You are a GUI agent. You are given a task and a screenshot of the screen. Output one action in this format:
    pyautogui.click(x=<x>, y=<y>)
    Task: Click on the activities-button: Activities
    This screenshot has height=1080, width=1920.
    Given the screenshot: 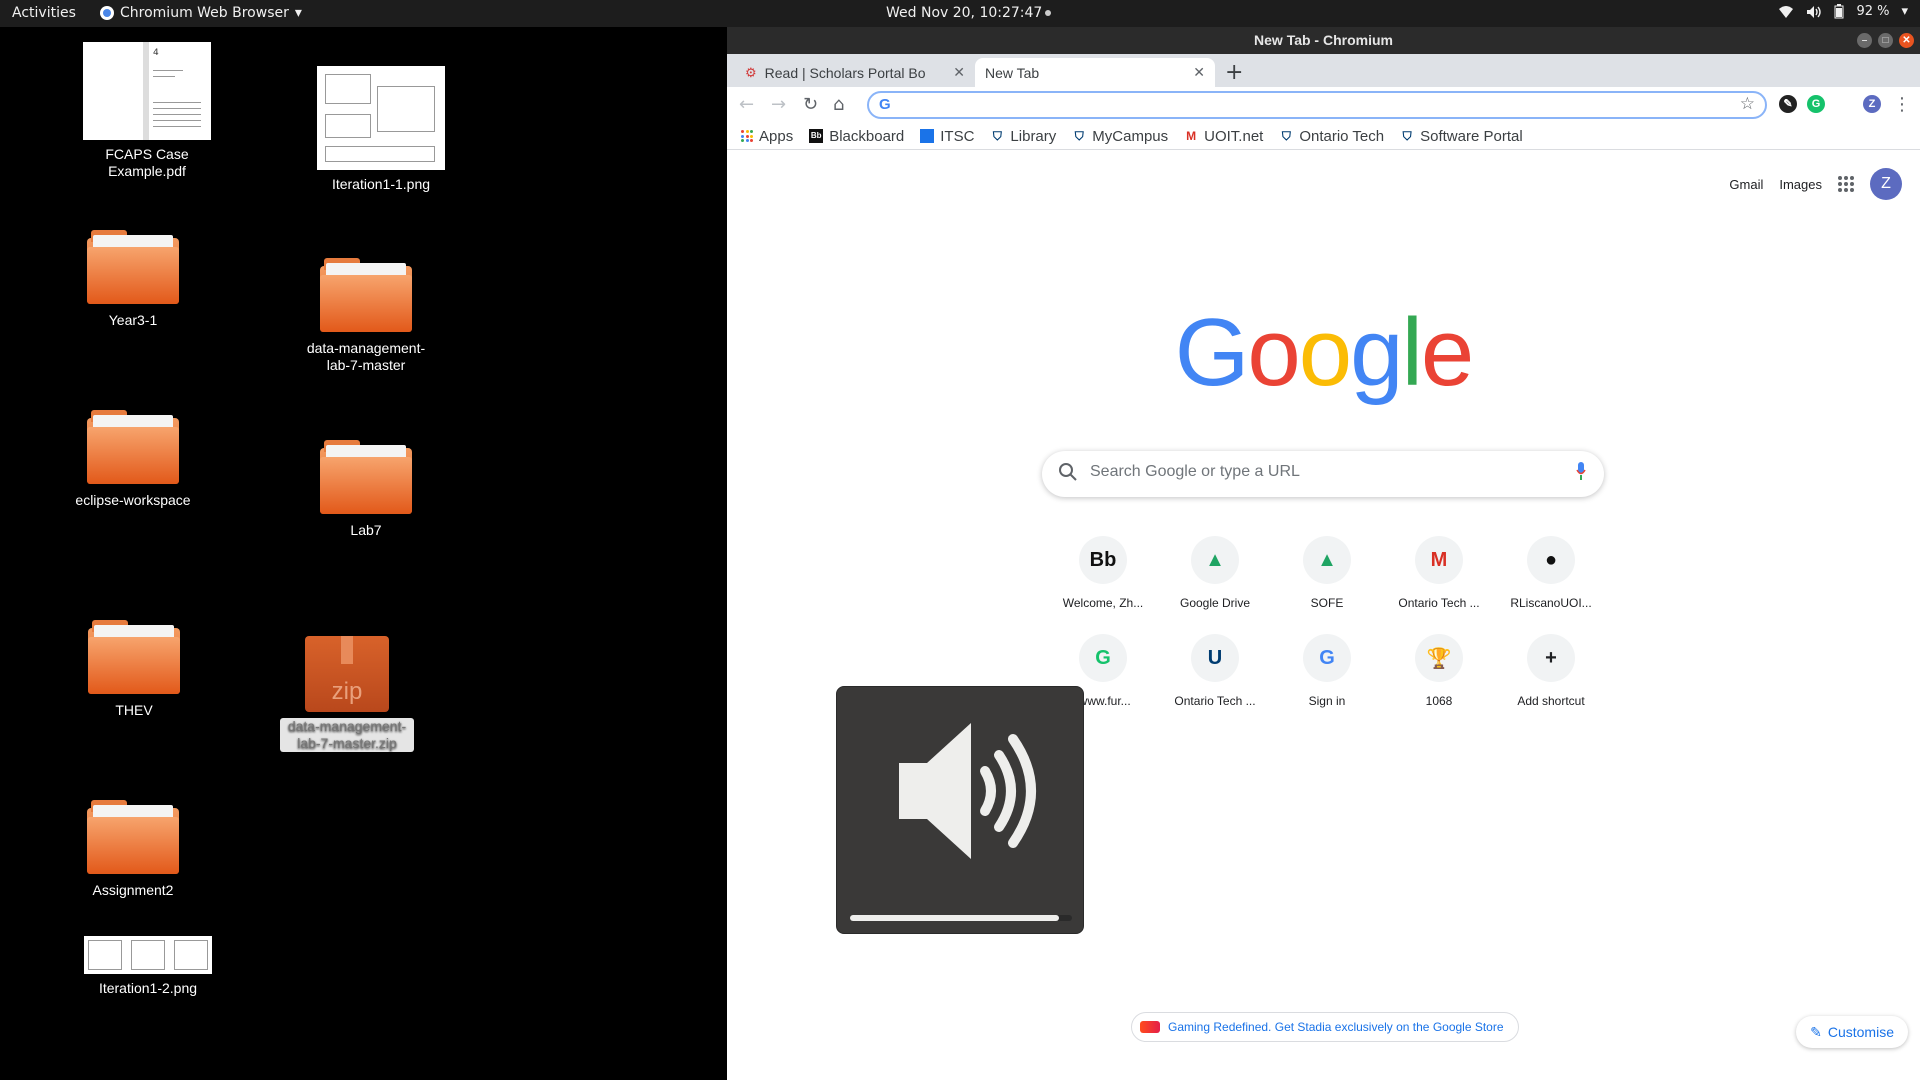 What is the action you would take?
    pyautogui.click(x=44, y=13)
    